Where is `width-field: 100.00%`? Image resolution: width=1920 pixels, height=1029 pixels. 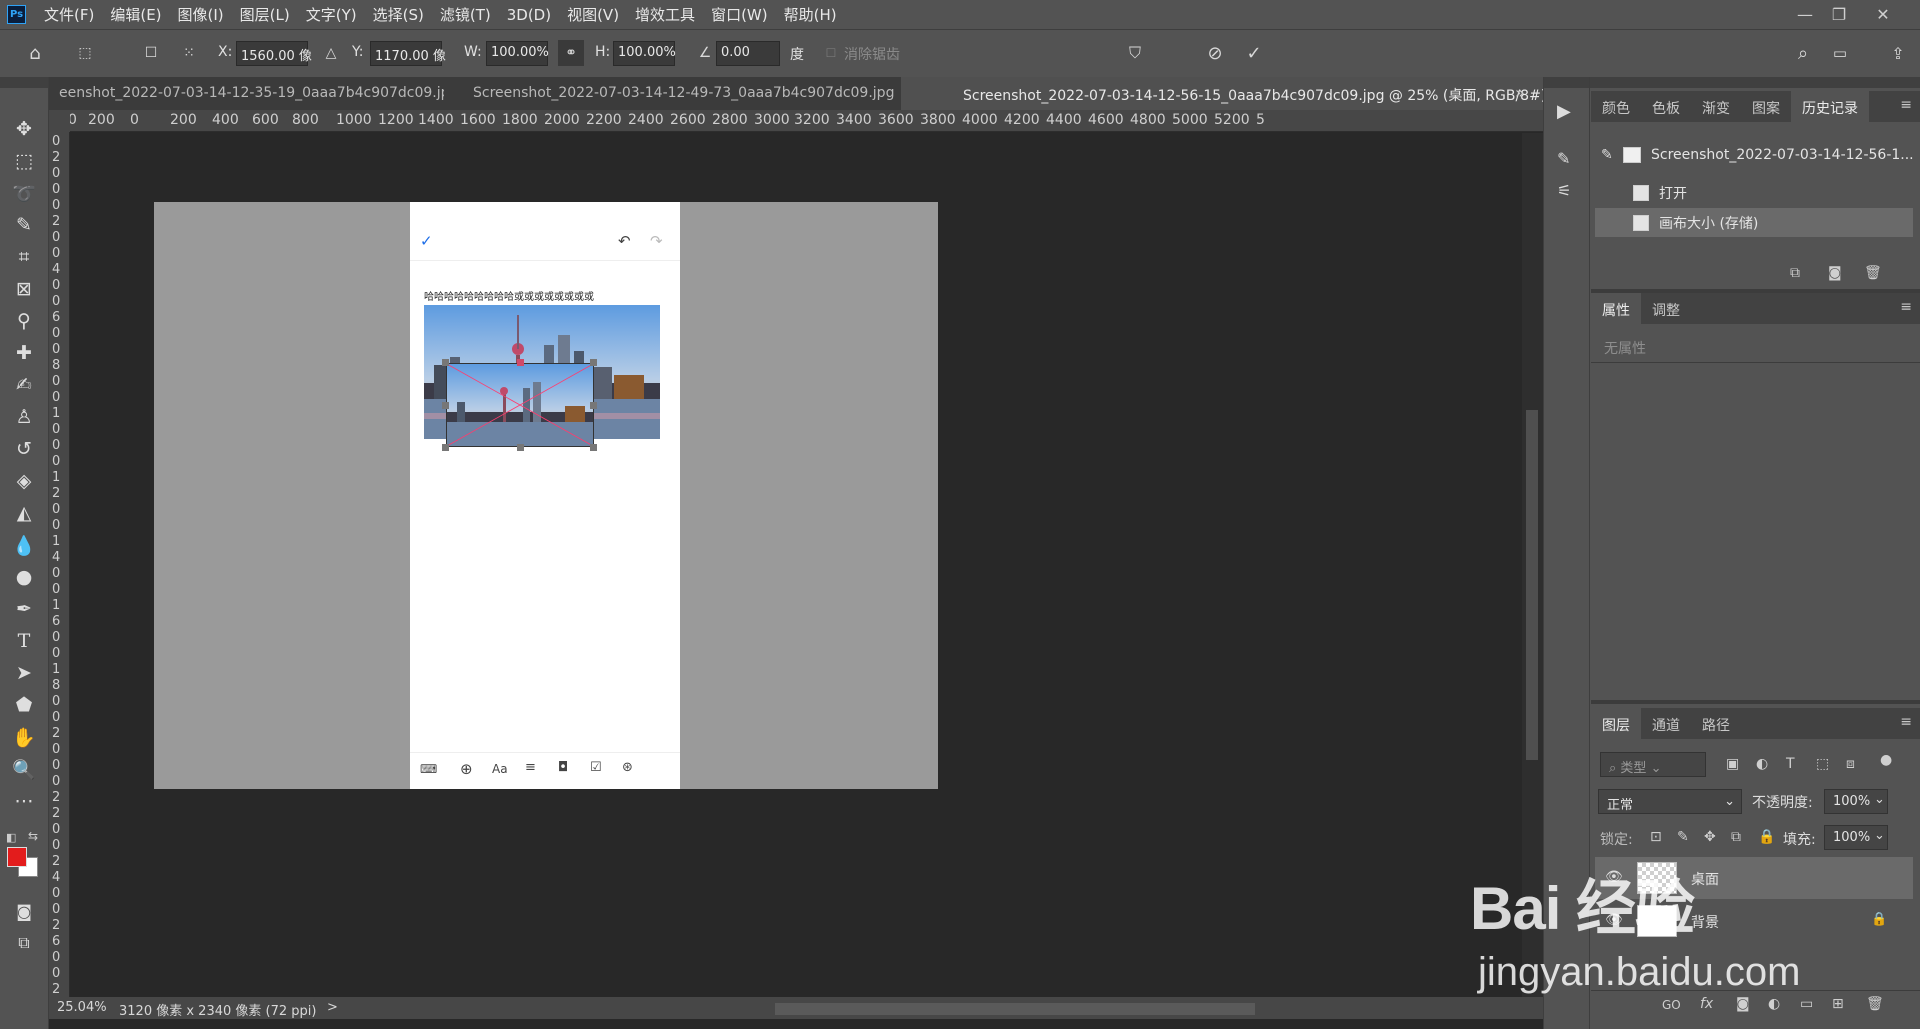 width-field: 100.00% is located at coordinates (517, 53).